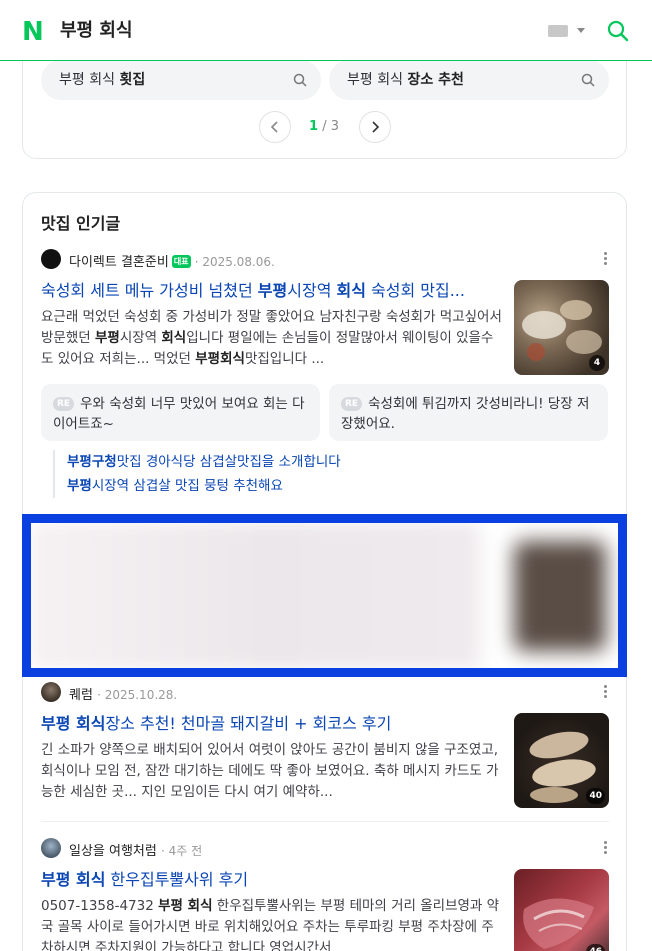 Image resolution: width=652 pixels, height=951 pixels. I want to click on related-highlight: 부평구청, so click(92, 462).